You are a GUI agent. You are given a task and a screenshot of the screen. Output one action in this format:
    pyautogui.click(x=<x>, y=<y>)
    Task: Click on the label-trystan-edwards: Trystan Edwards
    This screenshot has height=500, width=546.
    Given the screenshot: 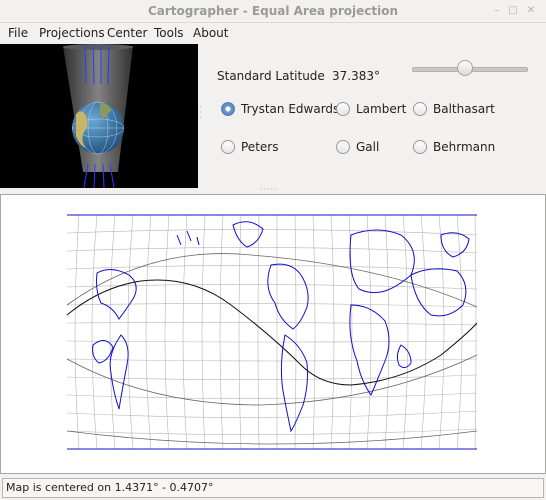 What is the action you would take?
    pyautogui.click(x=290, y=109)
    